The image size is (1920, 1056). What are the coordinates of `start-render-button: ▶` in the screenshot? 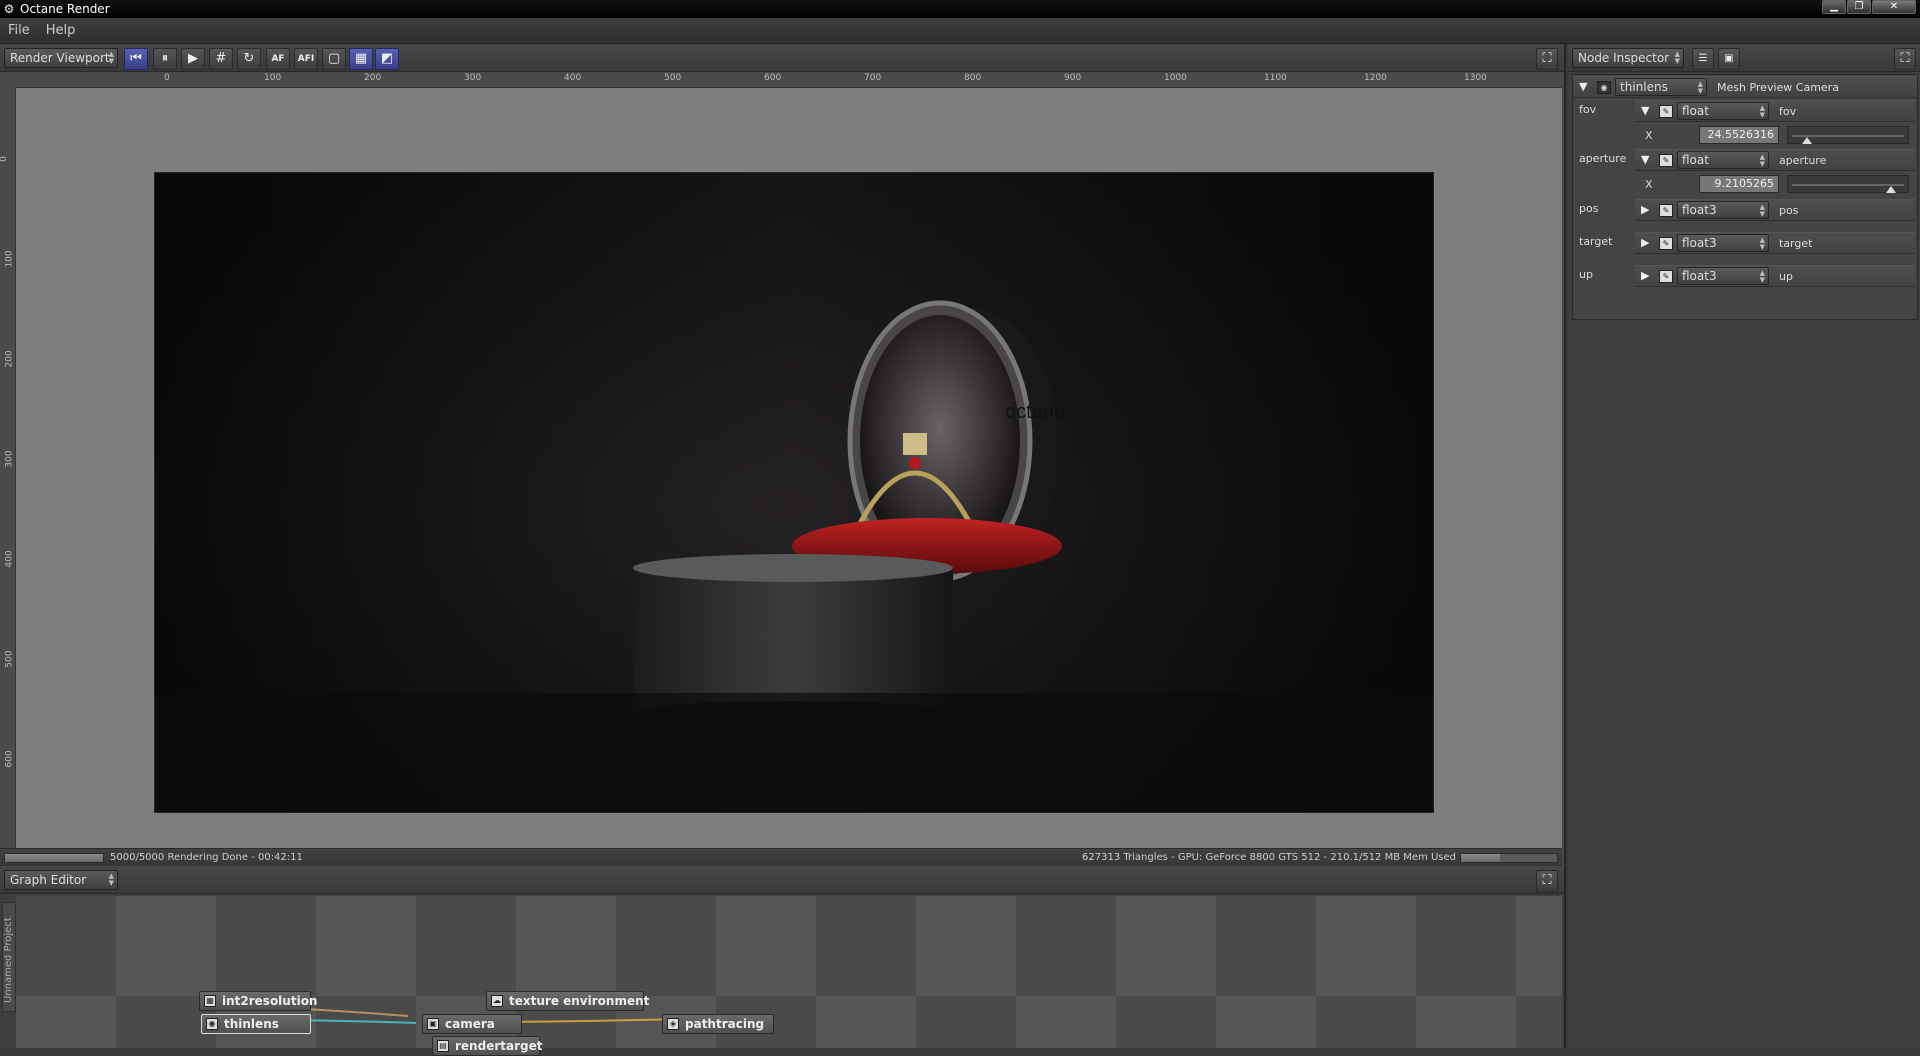 It's located at (193, 59).